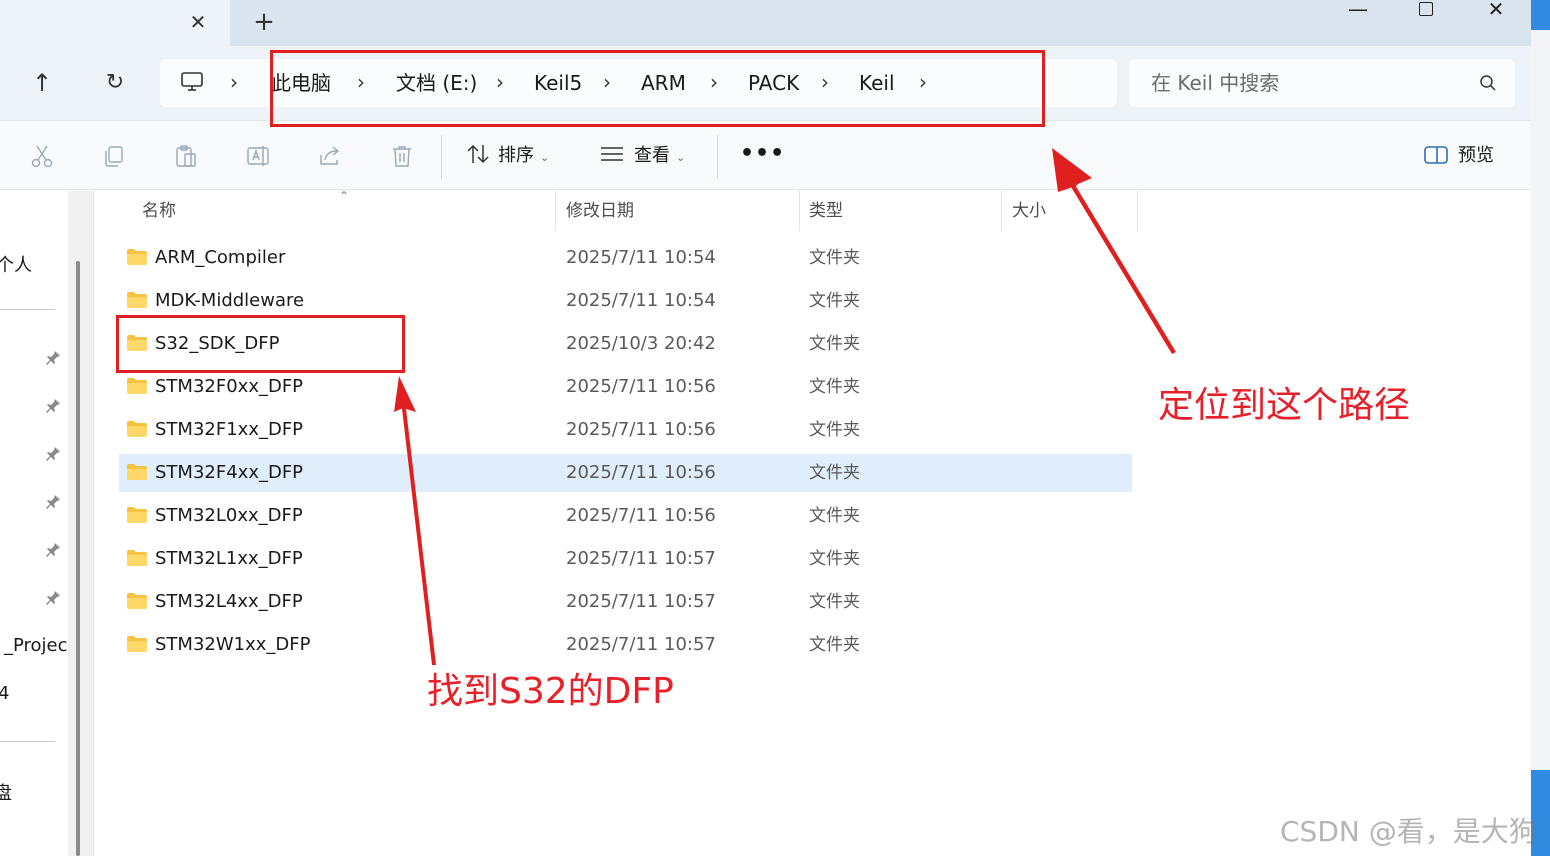  I want to click on window-edge, so click(1540, 428).